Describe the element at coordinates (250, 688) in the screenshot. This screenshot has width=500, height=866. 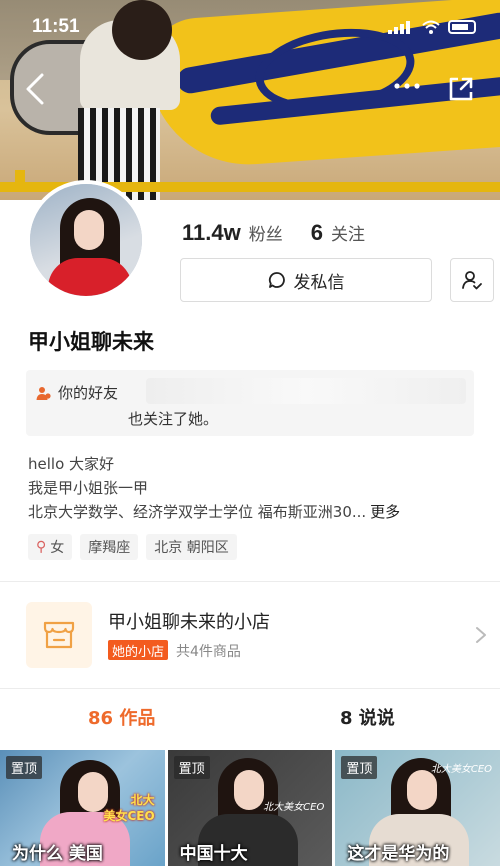
I see `divider` at that location.